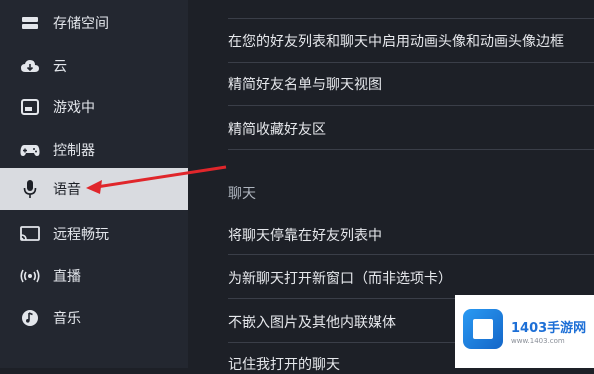 The width and height of the screenshot is (594, 374). I want to click on setting-compact-friends-list: 精简好友名单与聊天视图, so click(305, 84).